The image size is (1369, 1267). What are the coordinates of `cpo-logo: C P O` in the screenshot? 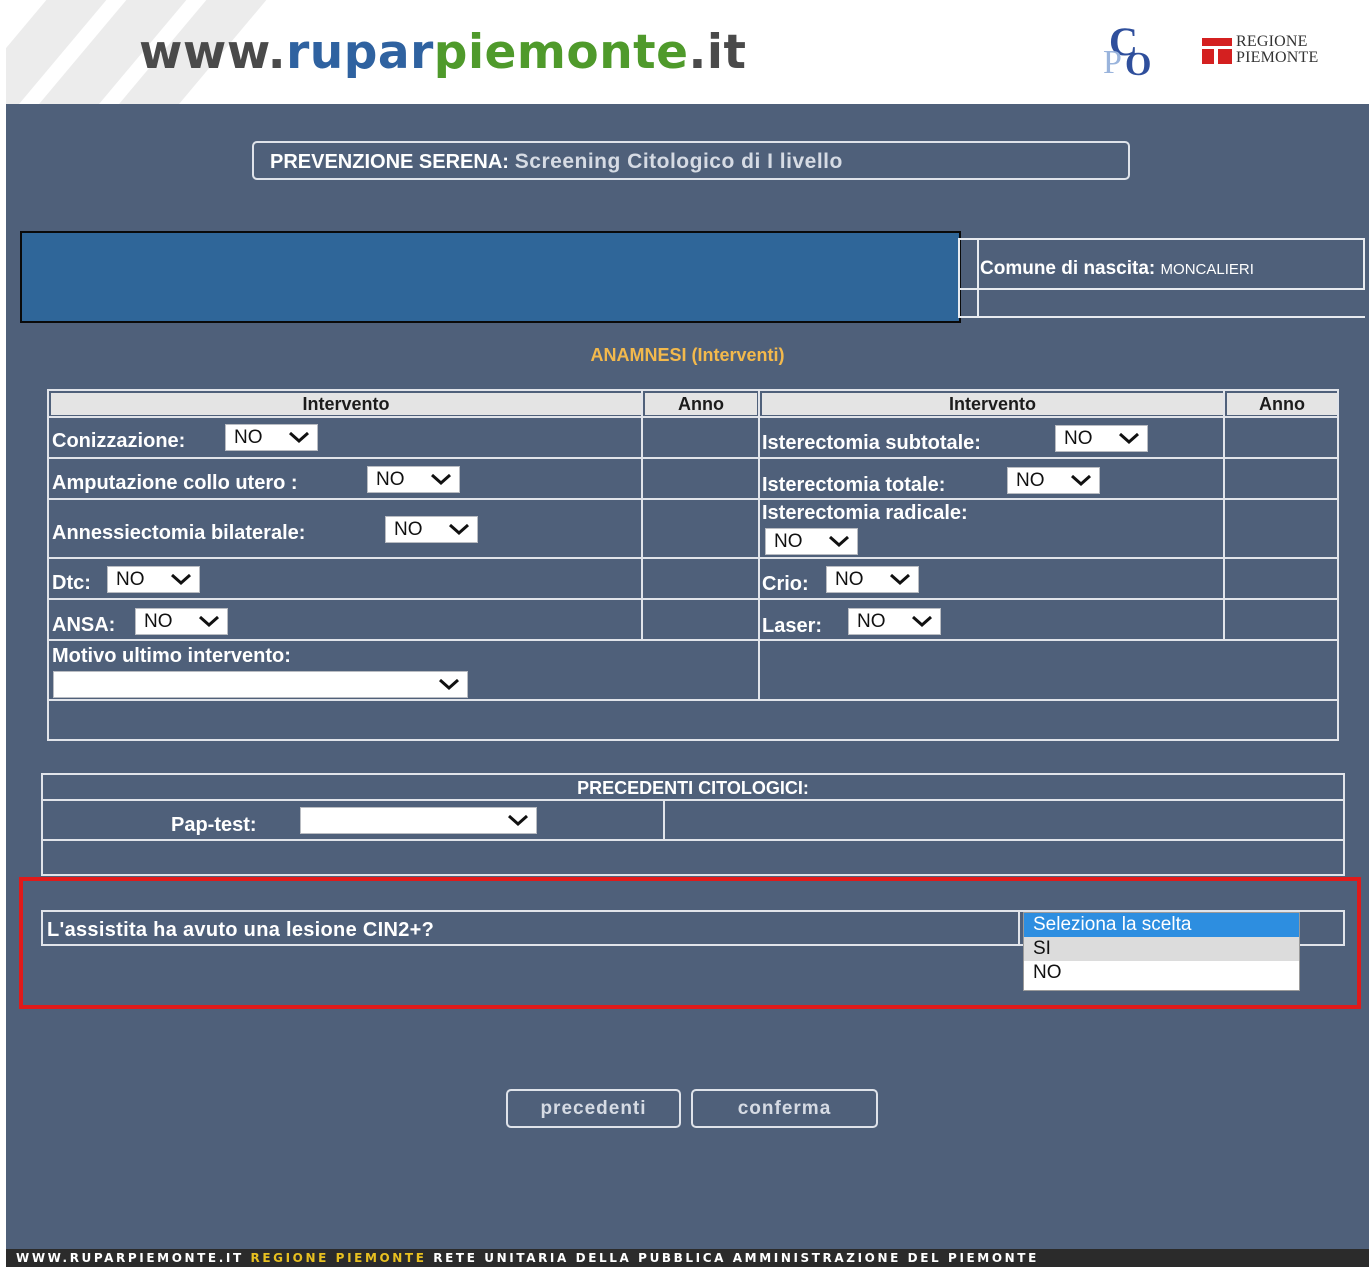 It's located at (1132, 52).